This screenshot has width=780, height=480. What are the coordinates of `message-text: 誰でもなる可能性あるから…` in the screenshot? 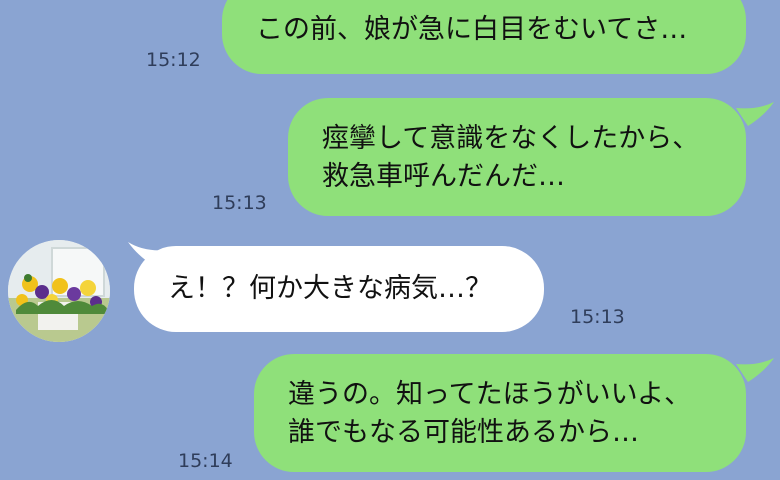 It's located at (463, 432).